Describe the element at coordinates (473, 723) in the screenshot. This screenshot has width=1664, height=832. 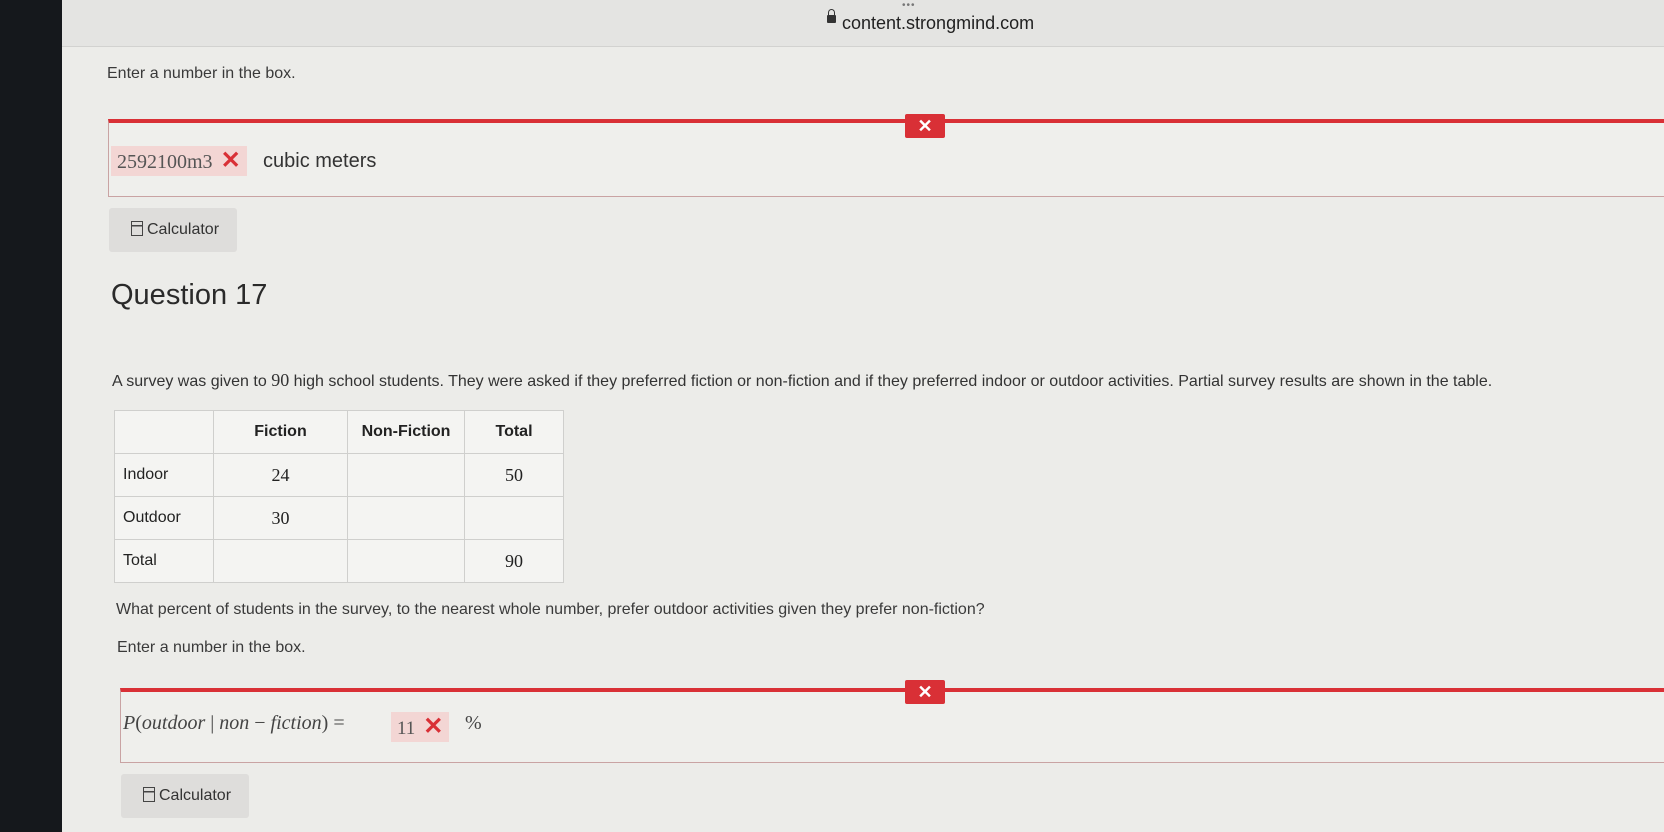
I see `percent-sign: %` at that location.